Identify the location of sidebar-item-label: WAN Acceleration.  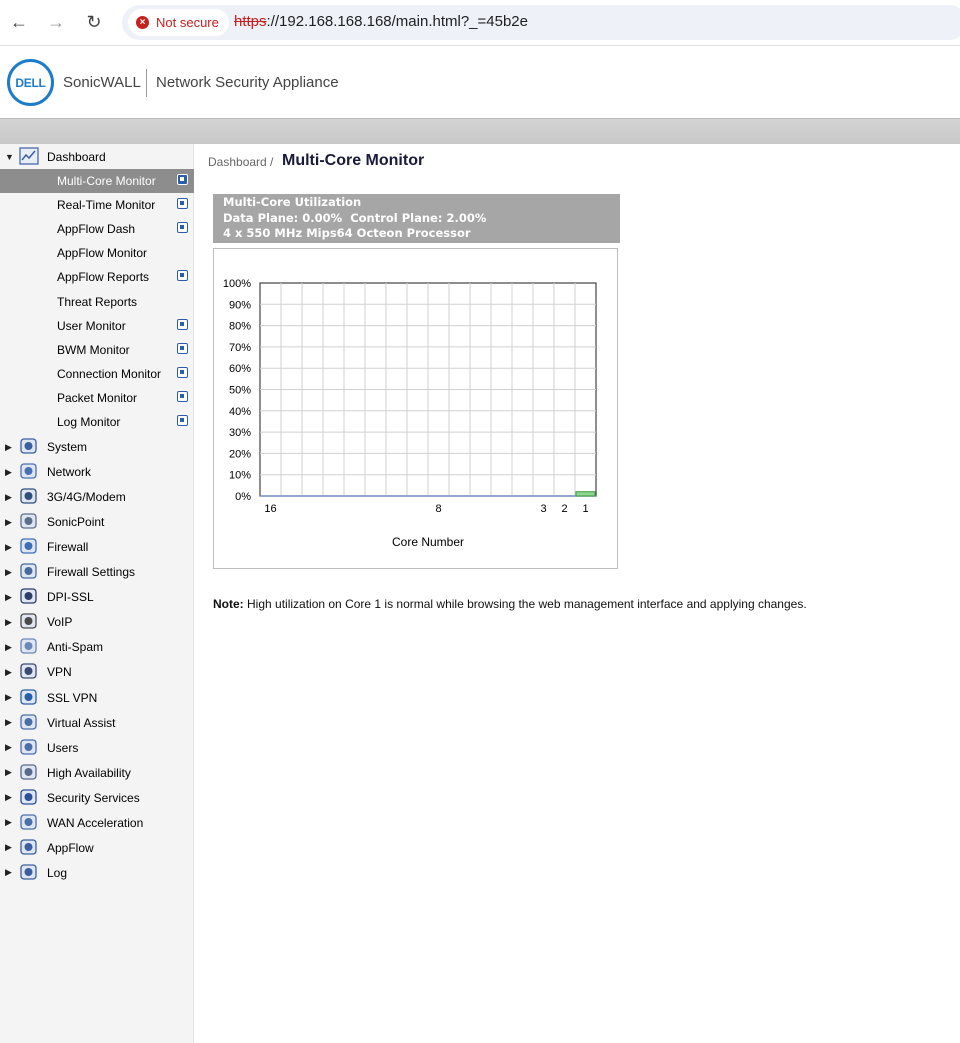
(95, 822).